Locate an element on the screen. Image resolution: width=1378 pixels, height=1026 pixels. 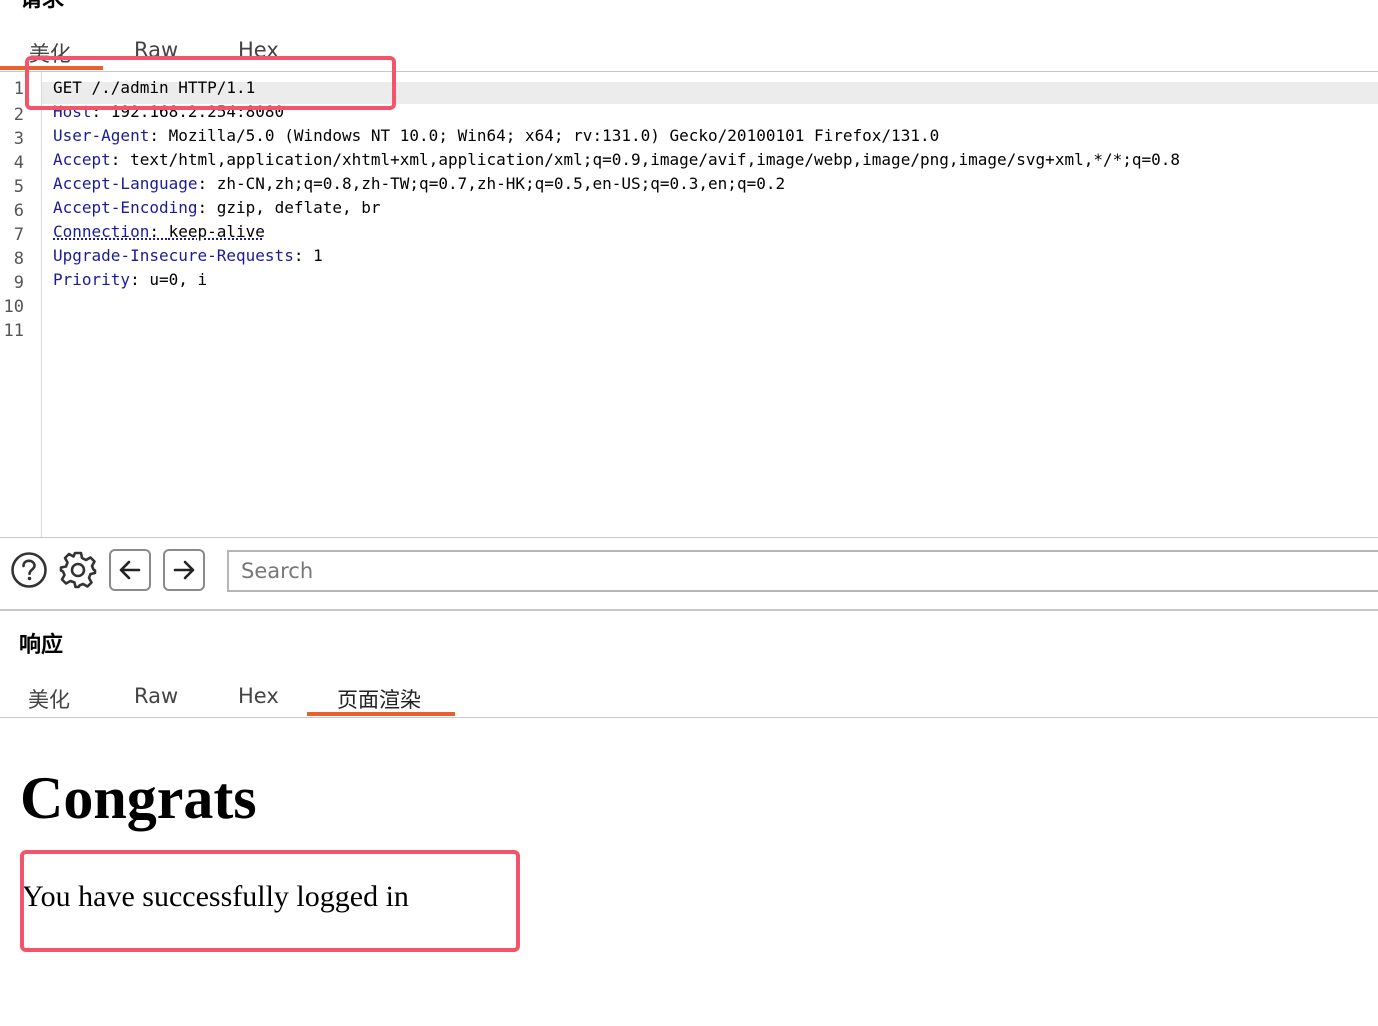
back-button is located at coordinates (130, 570).